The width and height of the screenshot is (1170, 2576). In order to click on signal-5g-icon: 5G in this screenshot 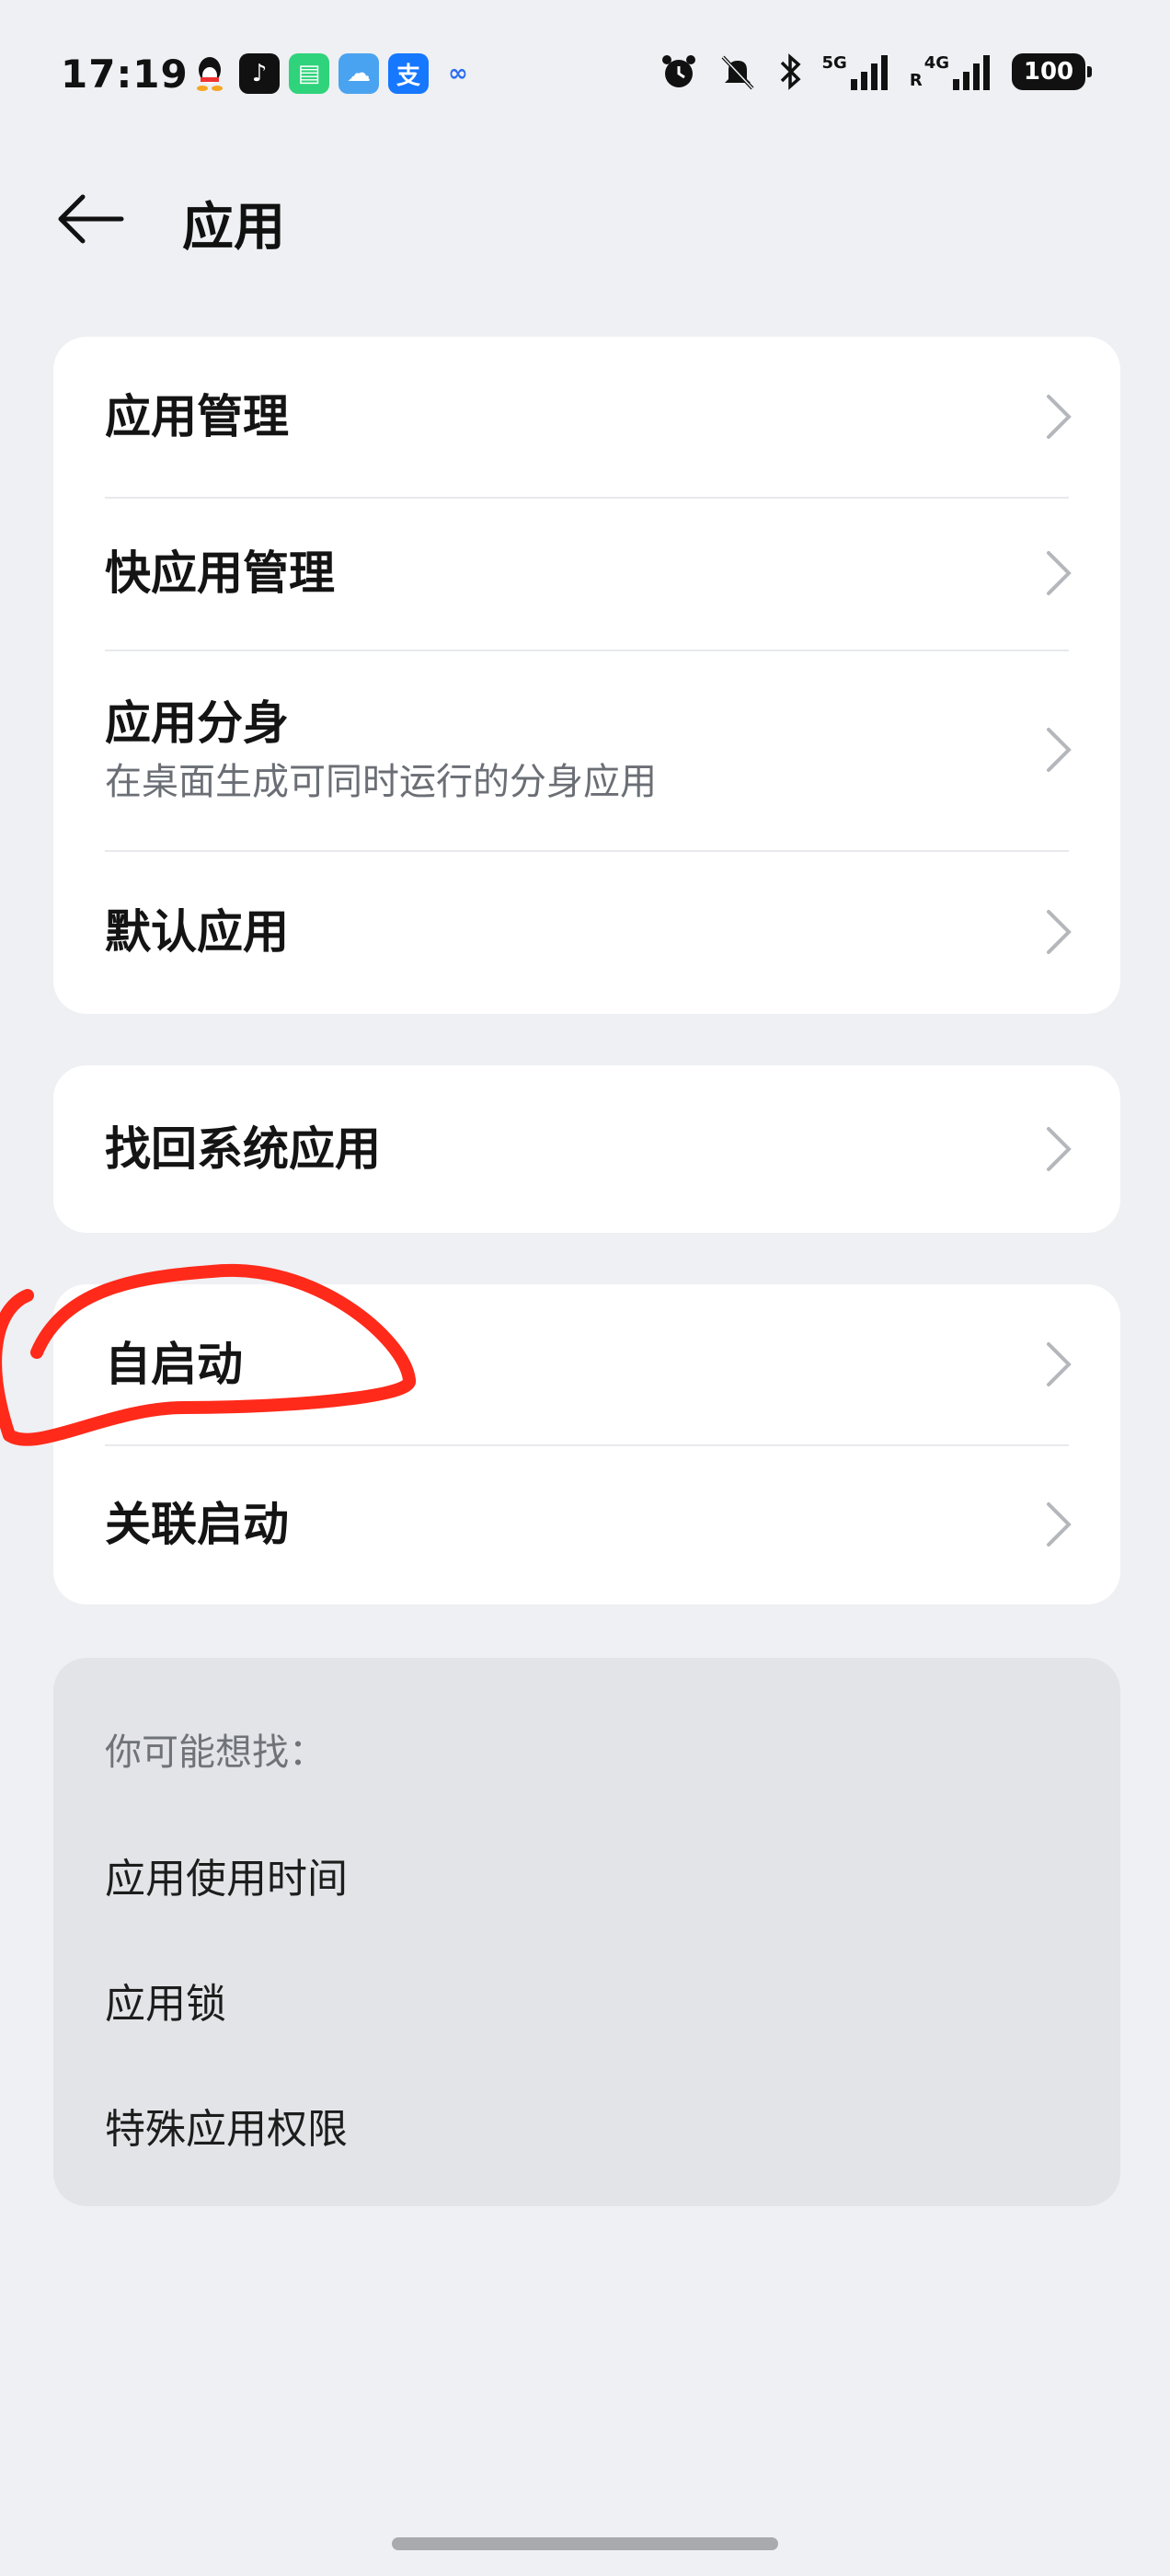, I will do `click(856, 71)`.